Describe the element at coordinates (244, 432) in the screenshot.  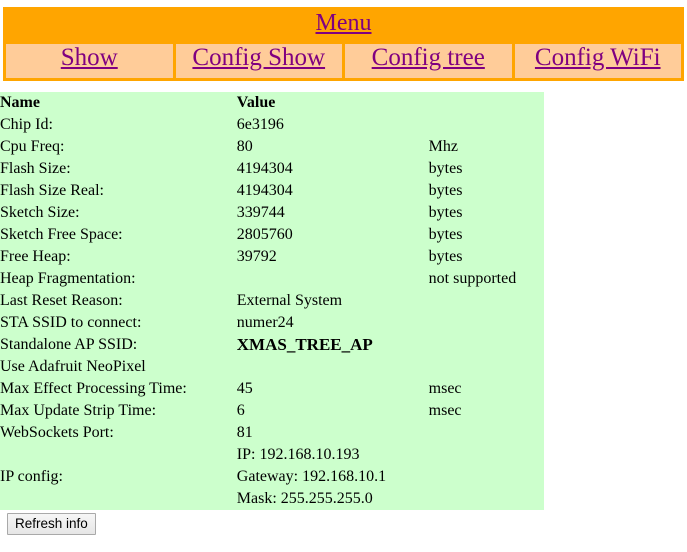
I see `row-value: 81` at that location.